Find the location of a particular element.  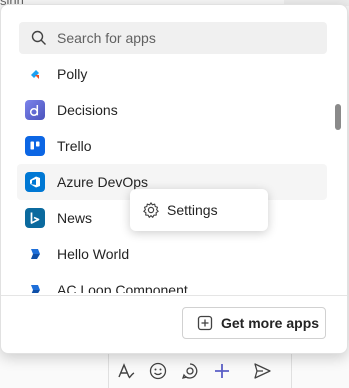

app-name: Hello World is located at coordinates (93, 254).